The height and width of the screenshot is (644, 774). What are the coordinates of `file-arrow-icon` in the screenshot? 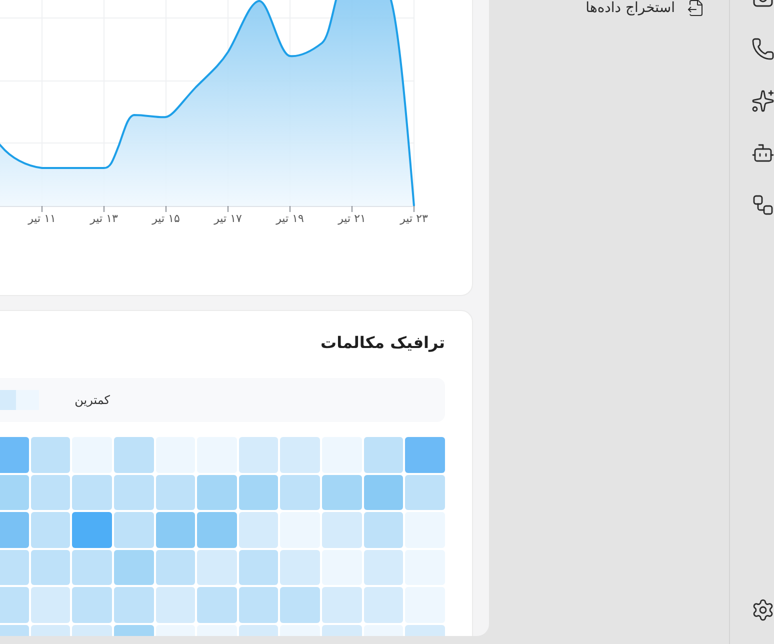 It's located at (696, 8).